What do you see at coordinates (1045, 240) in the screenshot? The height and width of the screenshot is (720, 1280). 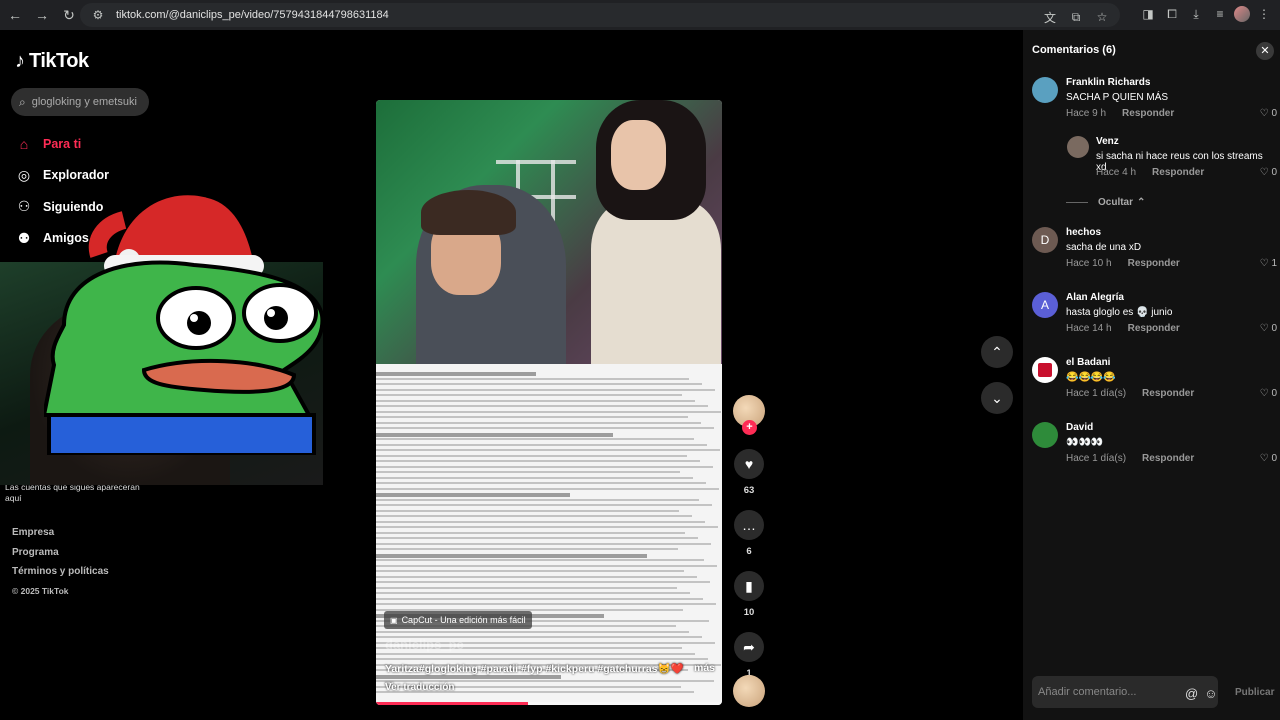 I see `avatar: D` at bounding box center [1045, 240].